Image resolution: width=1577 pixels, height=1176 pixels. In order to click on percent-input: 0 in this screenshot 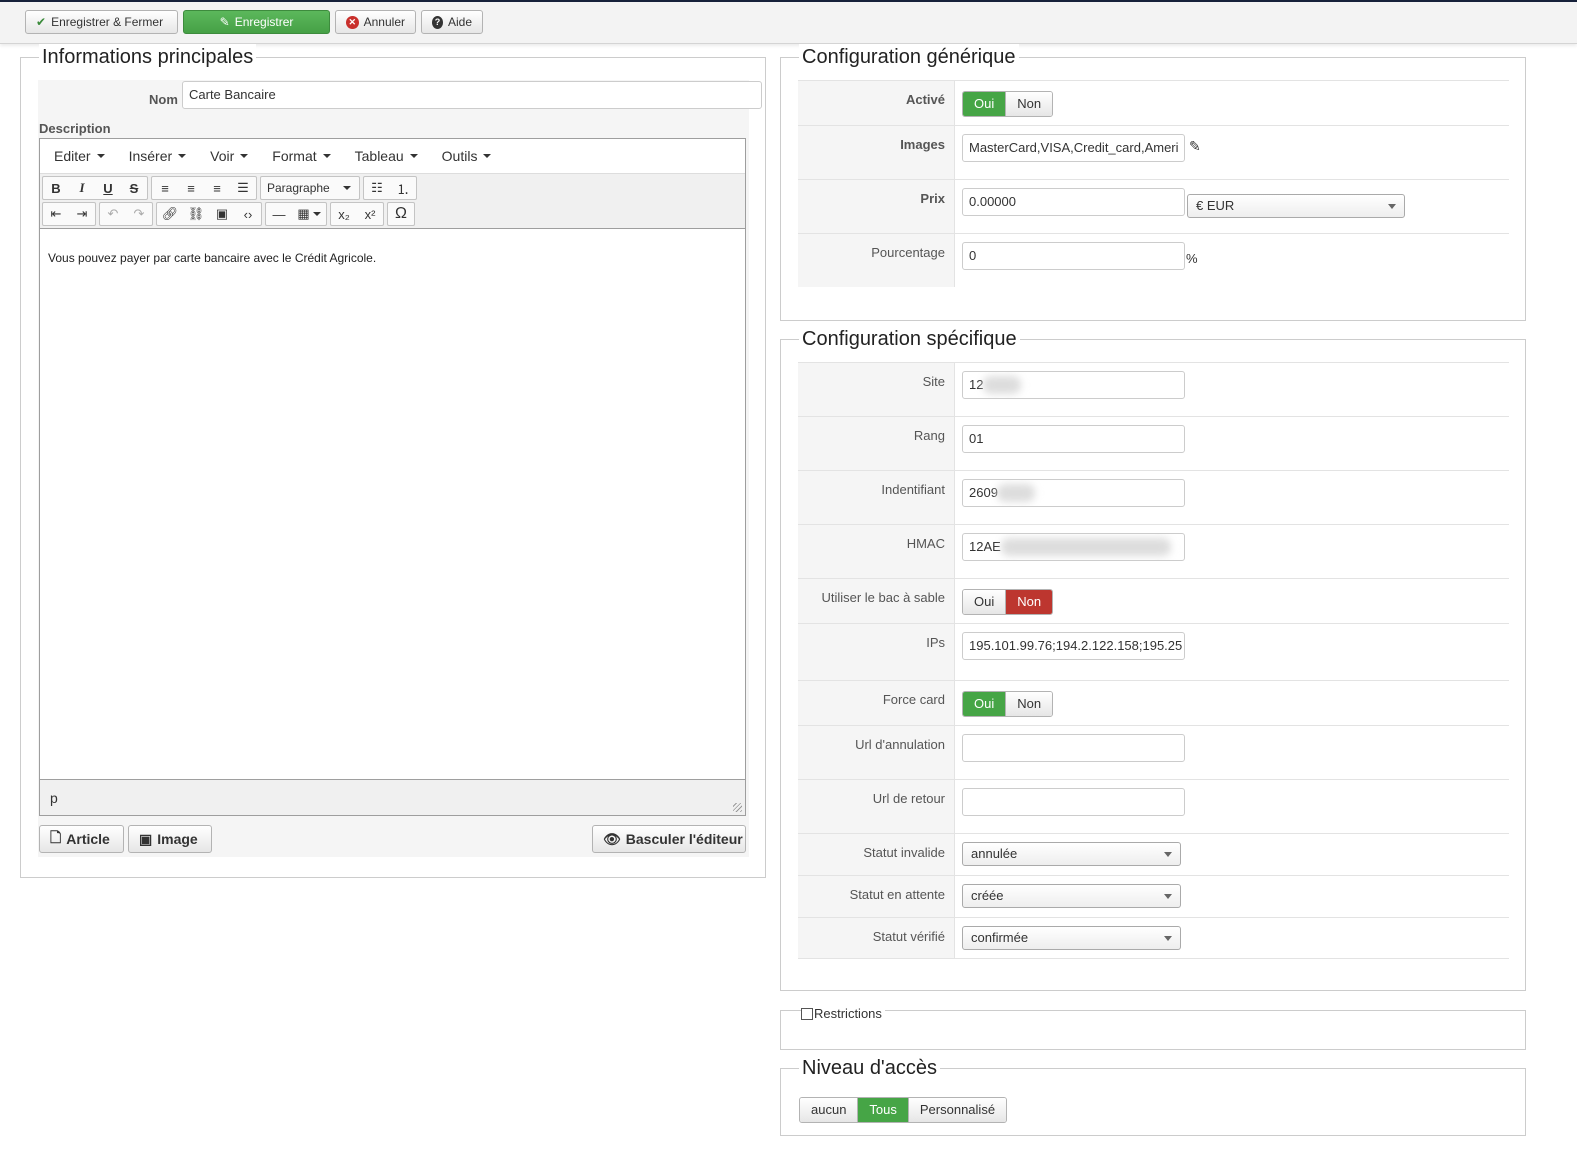, I will do `click(1073, 256)`.